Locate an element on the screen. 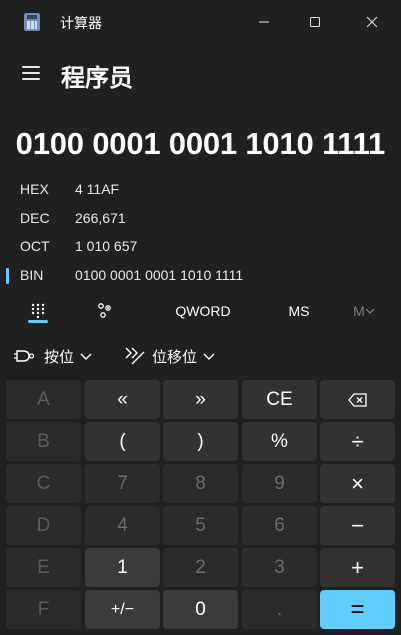 The width and height of the screenshot is (401, 635). key-four: 4 is located at coordinates (122, 525).